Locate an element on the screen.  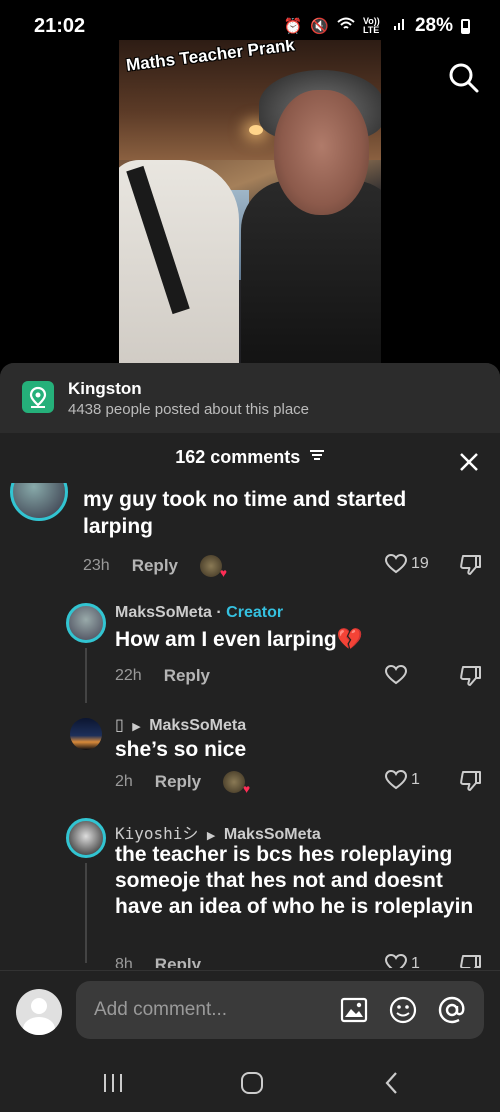
user-avatar is located at coordinates (39, 1012).